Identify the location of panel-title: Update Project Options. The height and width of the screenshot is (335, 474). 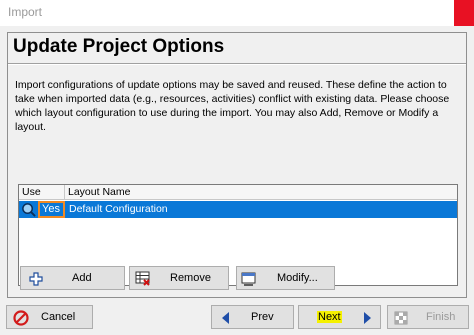
(119, 46).